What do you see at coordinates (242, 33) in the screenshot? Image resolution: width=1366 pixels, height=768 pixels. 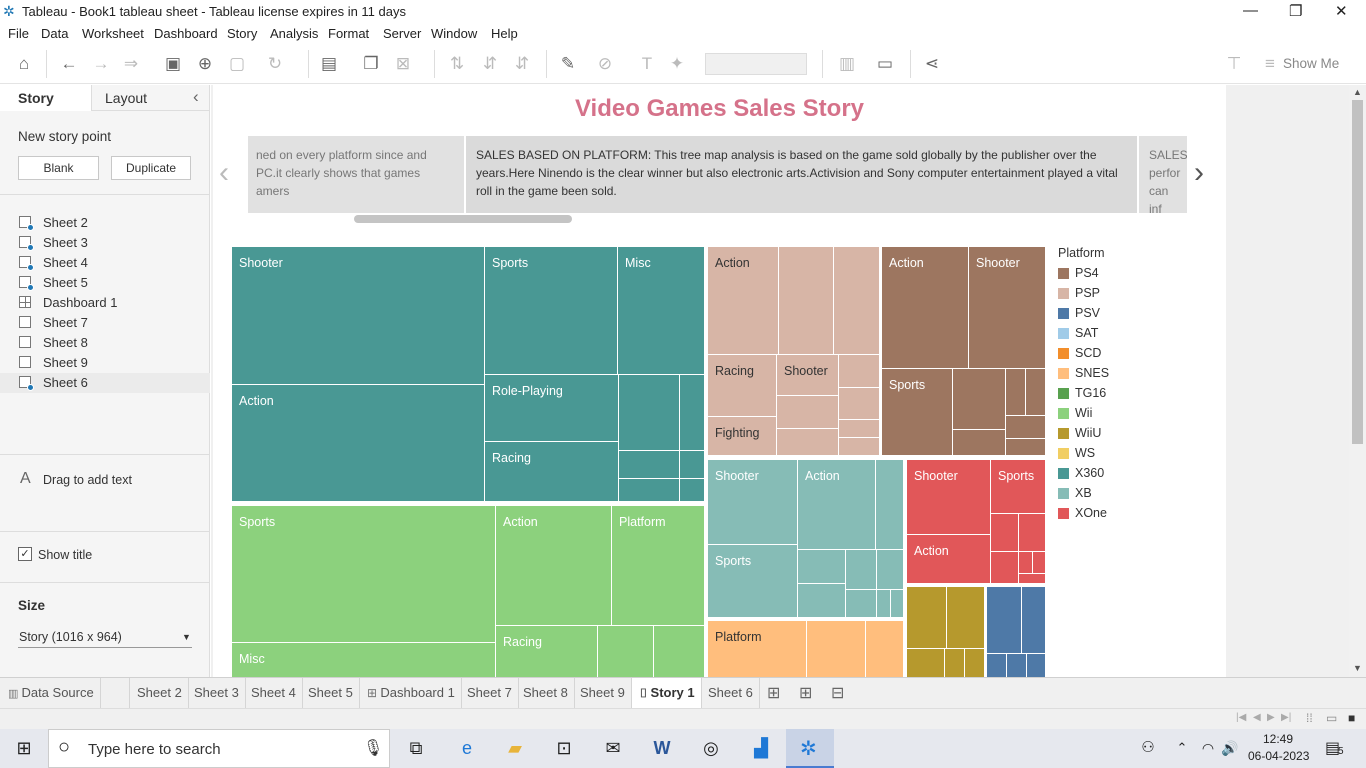 I see `menu-story: Story` at bounding box center [242, 33].